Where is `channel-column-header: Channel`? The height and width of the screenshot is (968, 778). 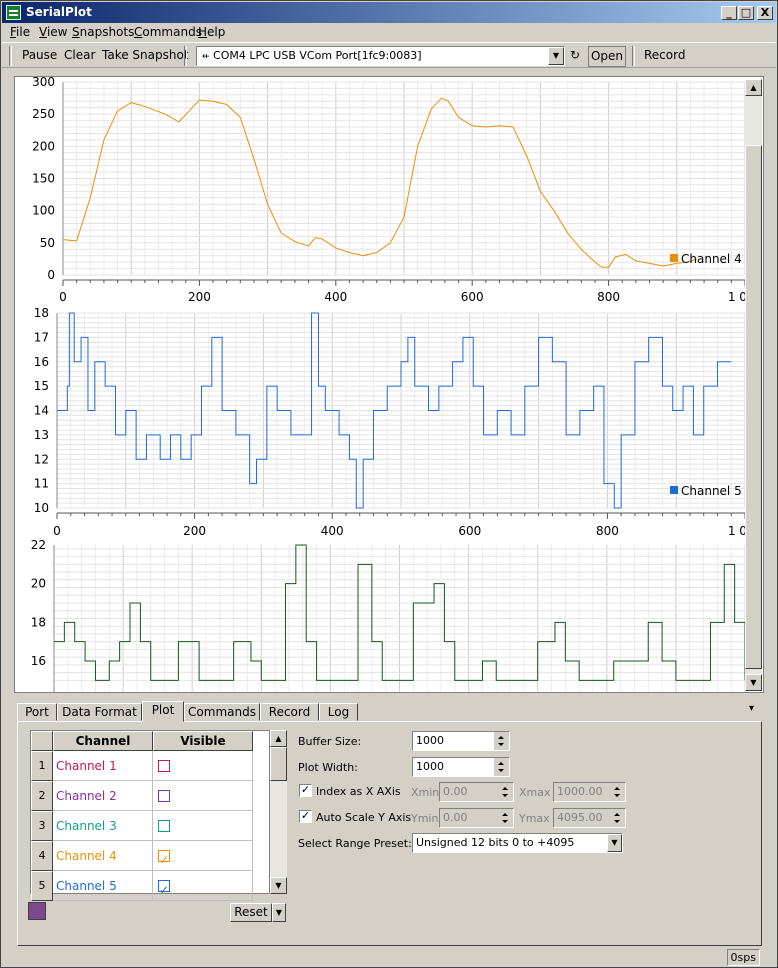 channel-column-header: Channel is located at coordinates (103, 741).